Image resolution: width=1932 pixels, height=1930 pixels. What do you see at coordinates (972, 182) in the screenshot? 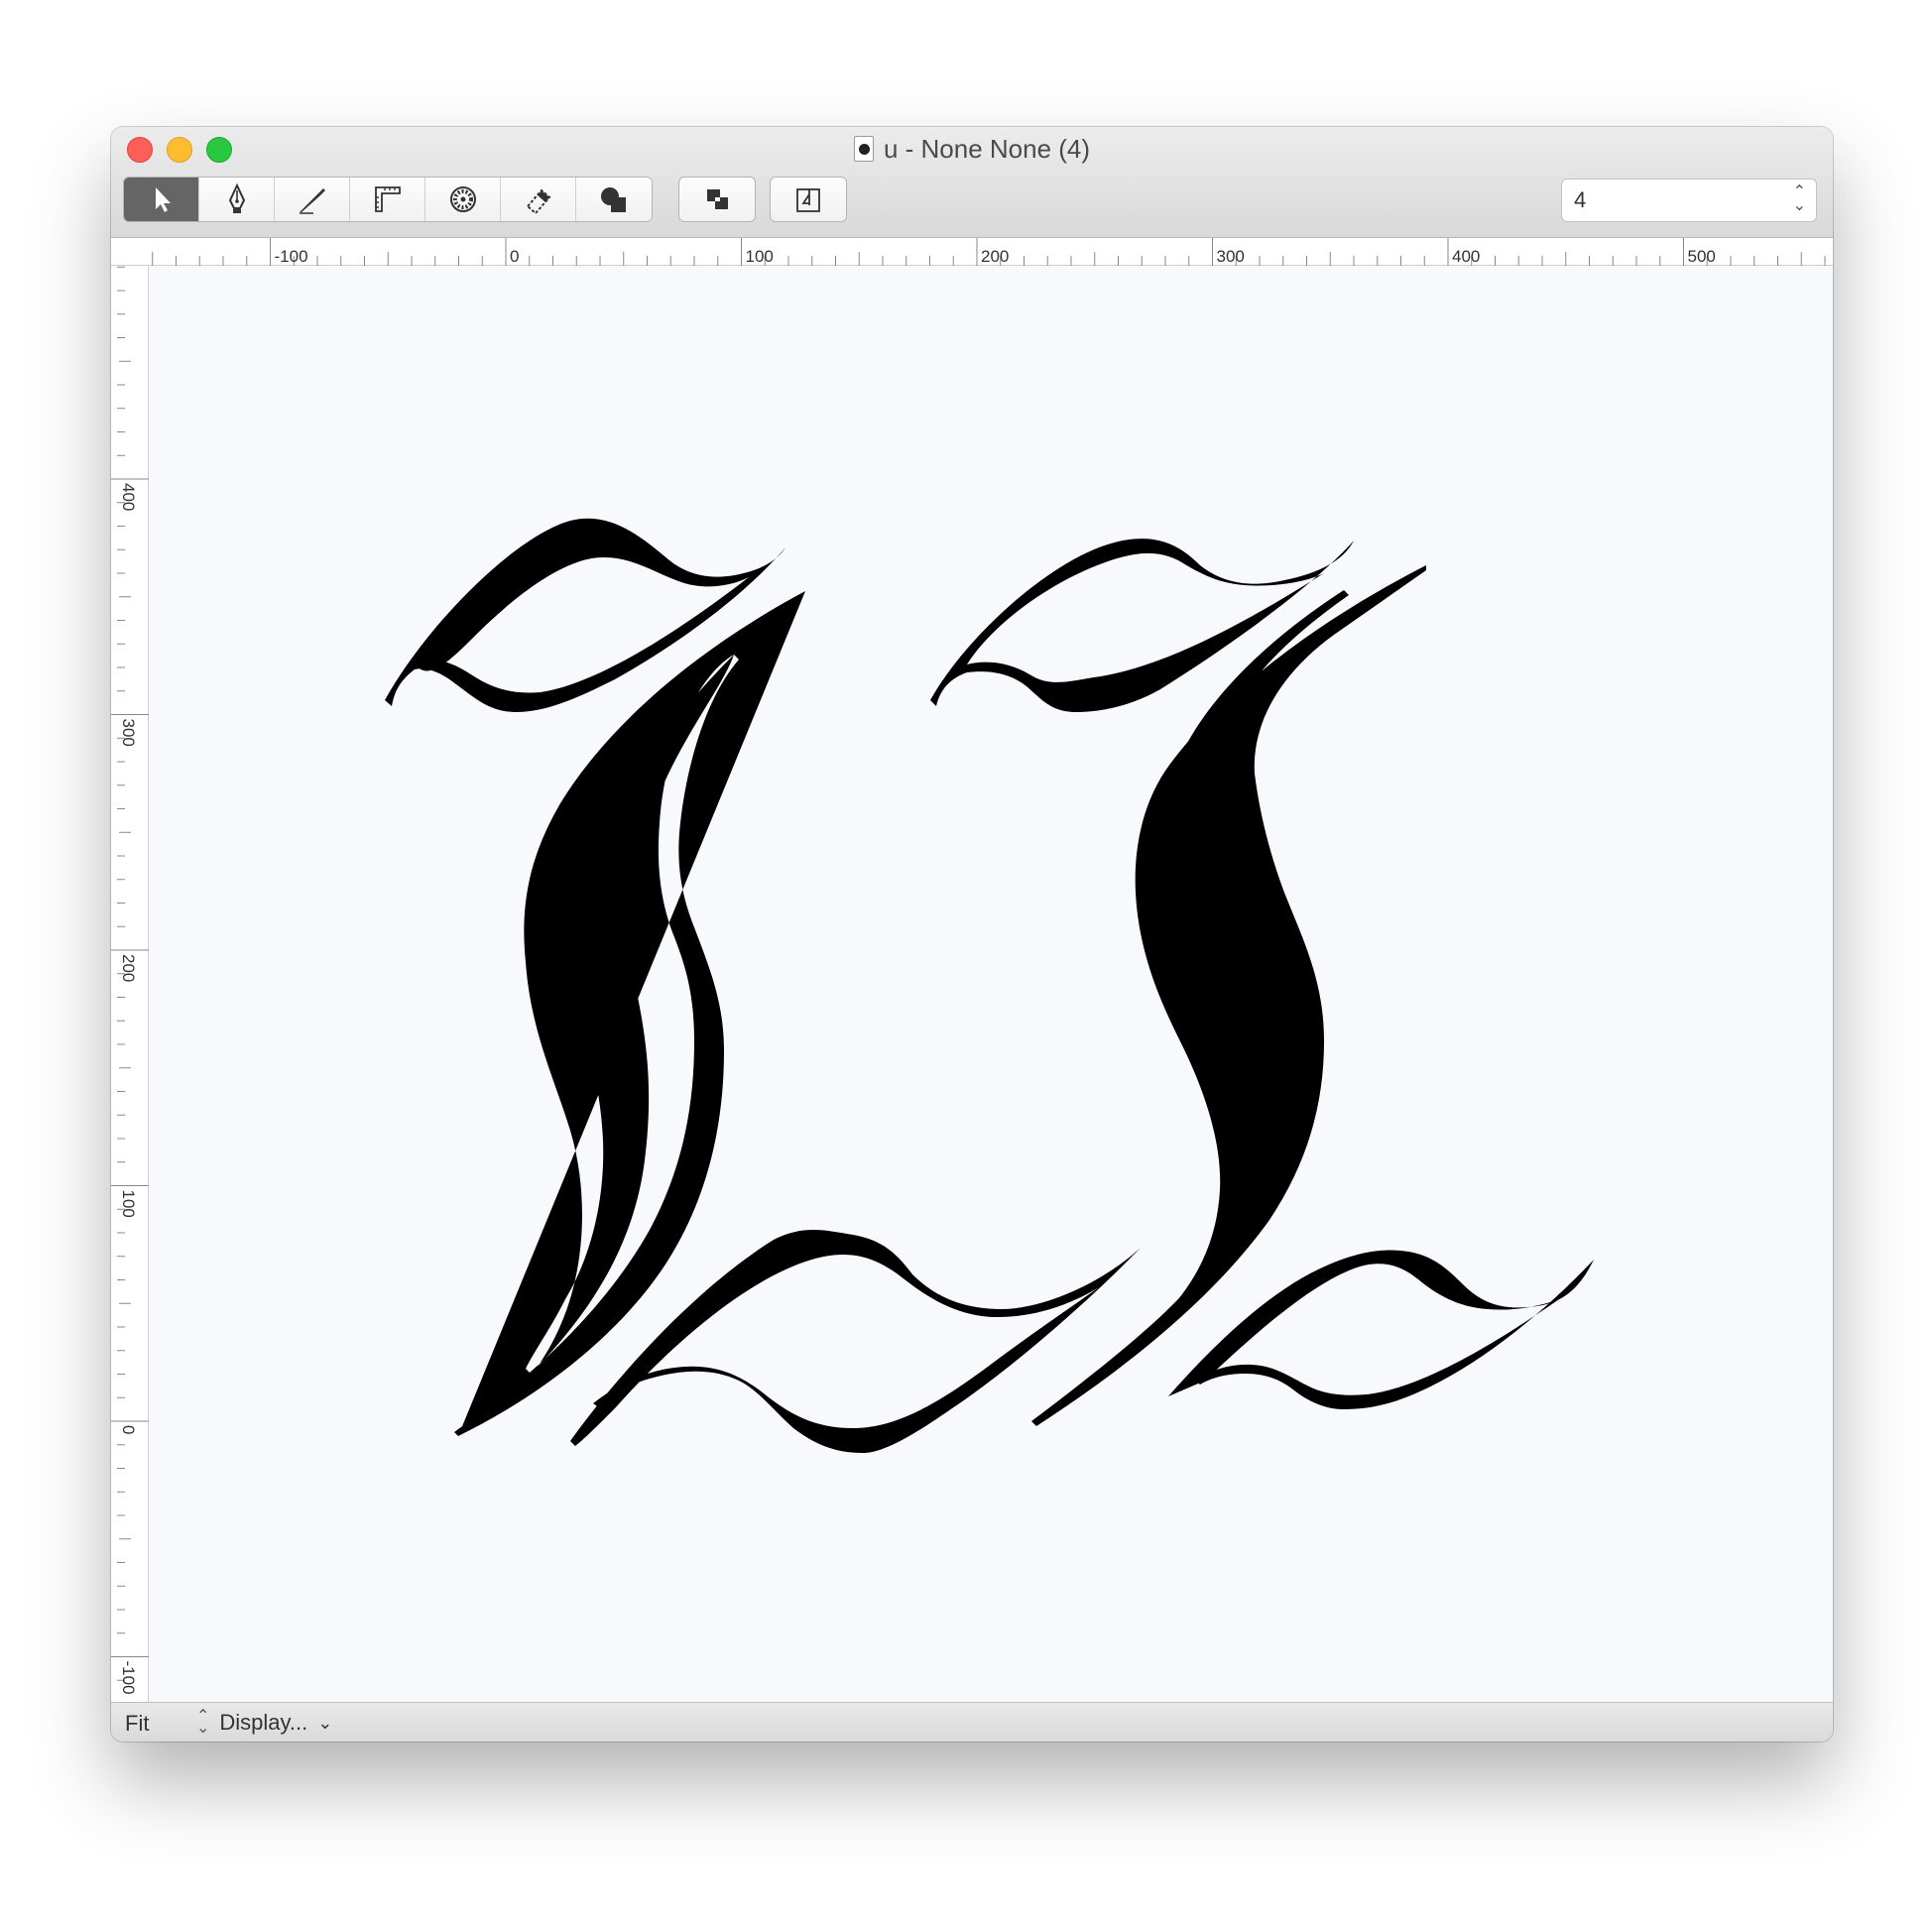
I see `titlebar: u - None None (4) 4 ⌃ ⌄` at bounding box center [972, 182].